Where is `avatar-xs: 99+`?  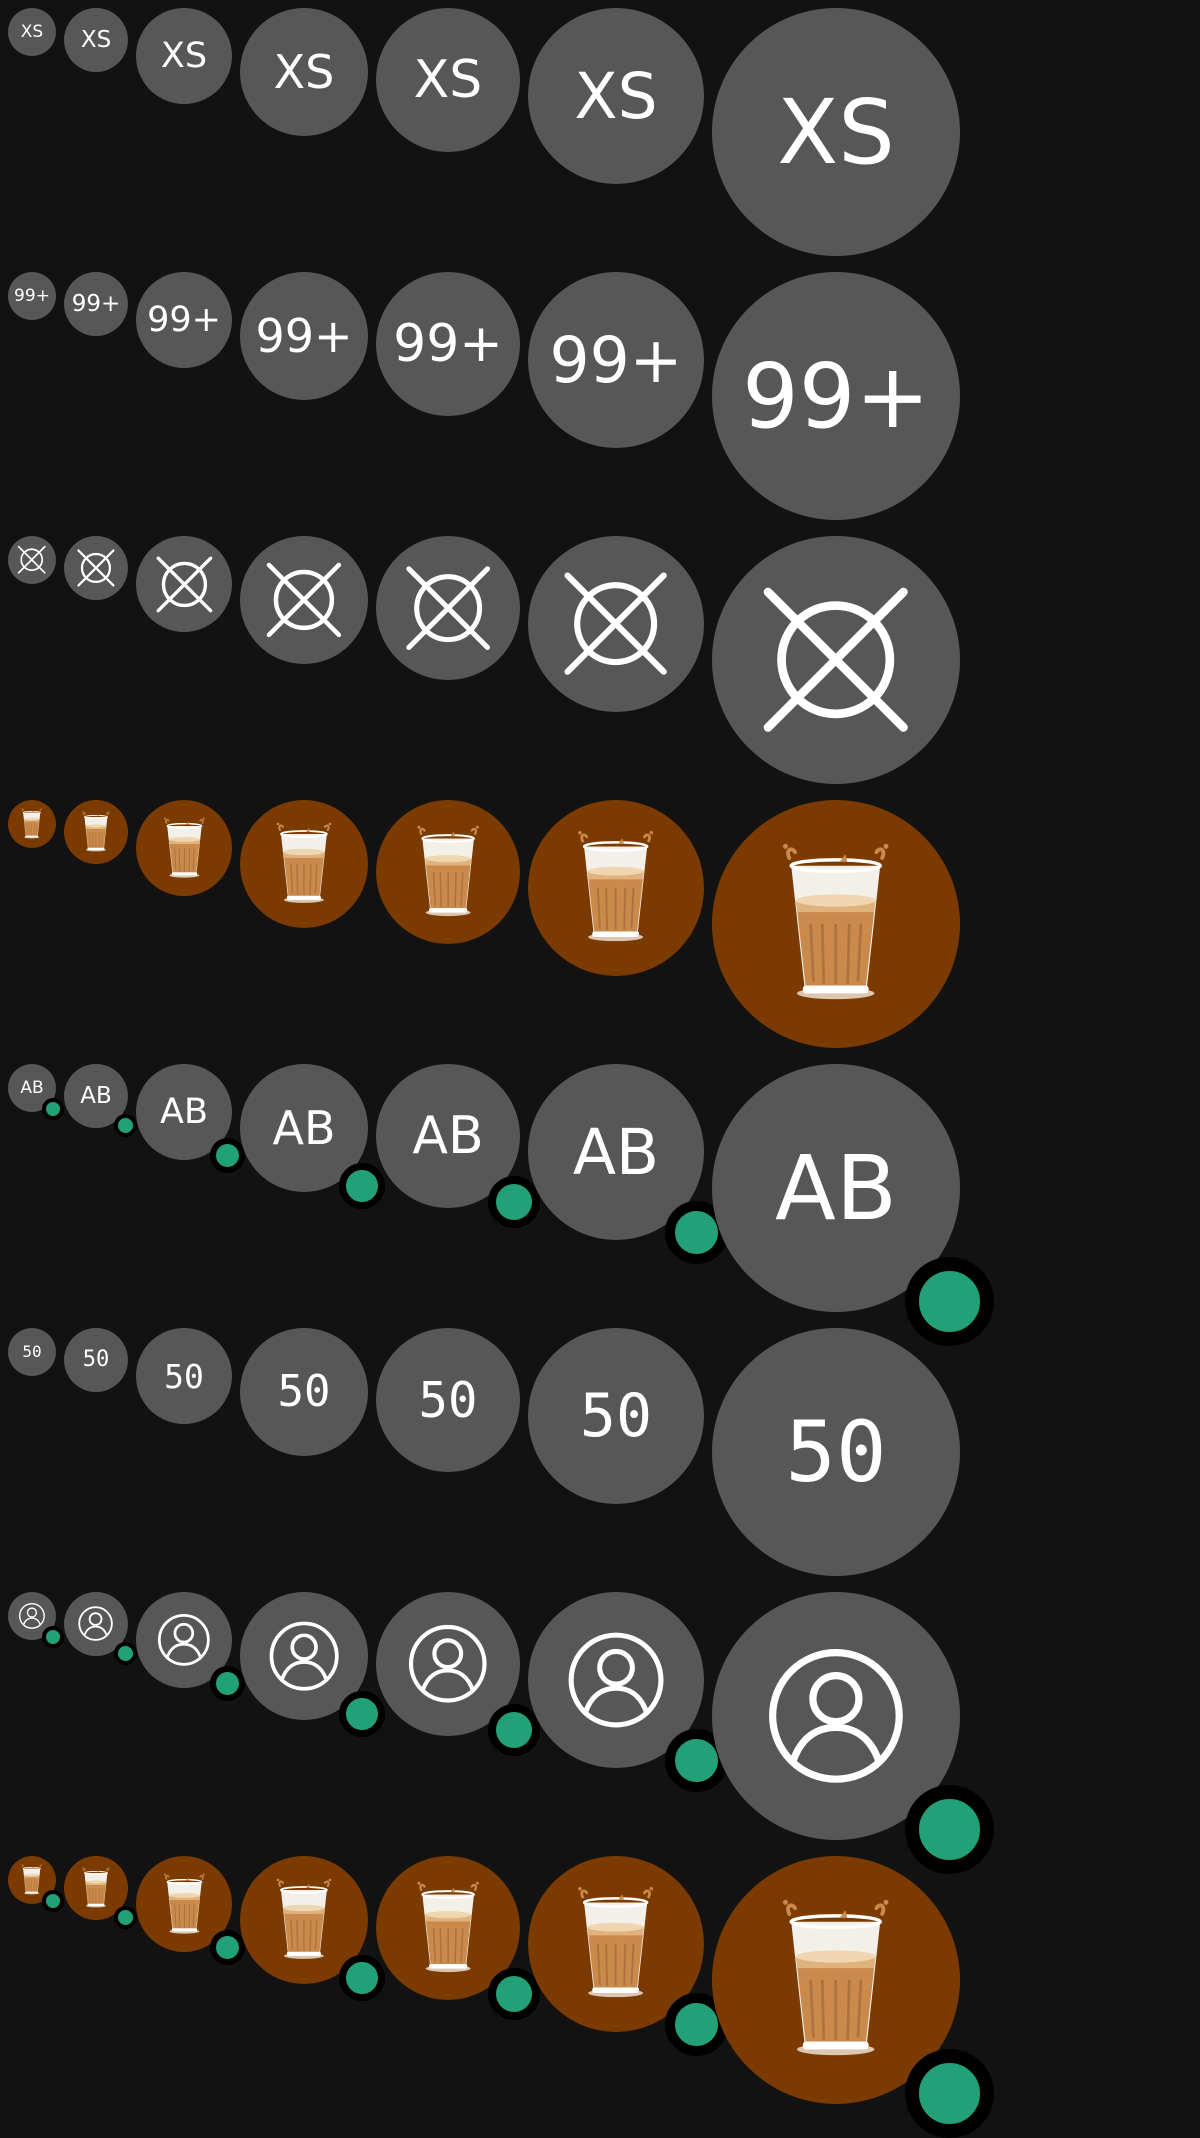 avatar-xs: 99+ is located at coordinates (32, 296).